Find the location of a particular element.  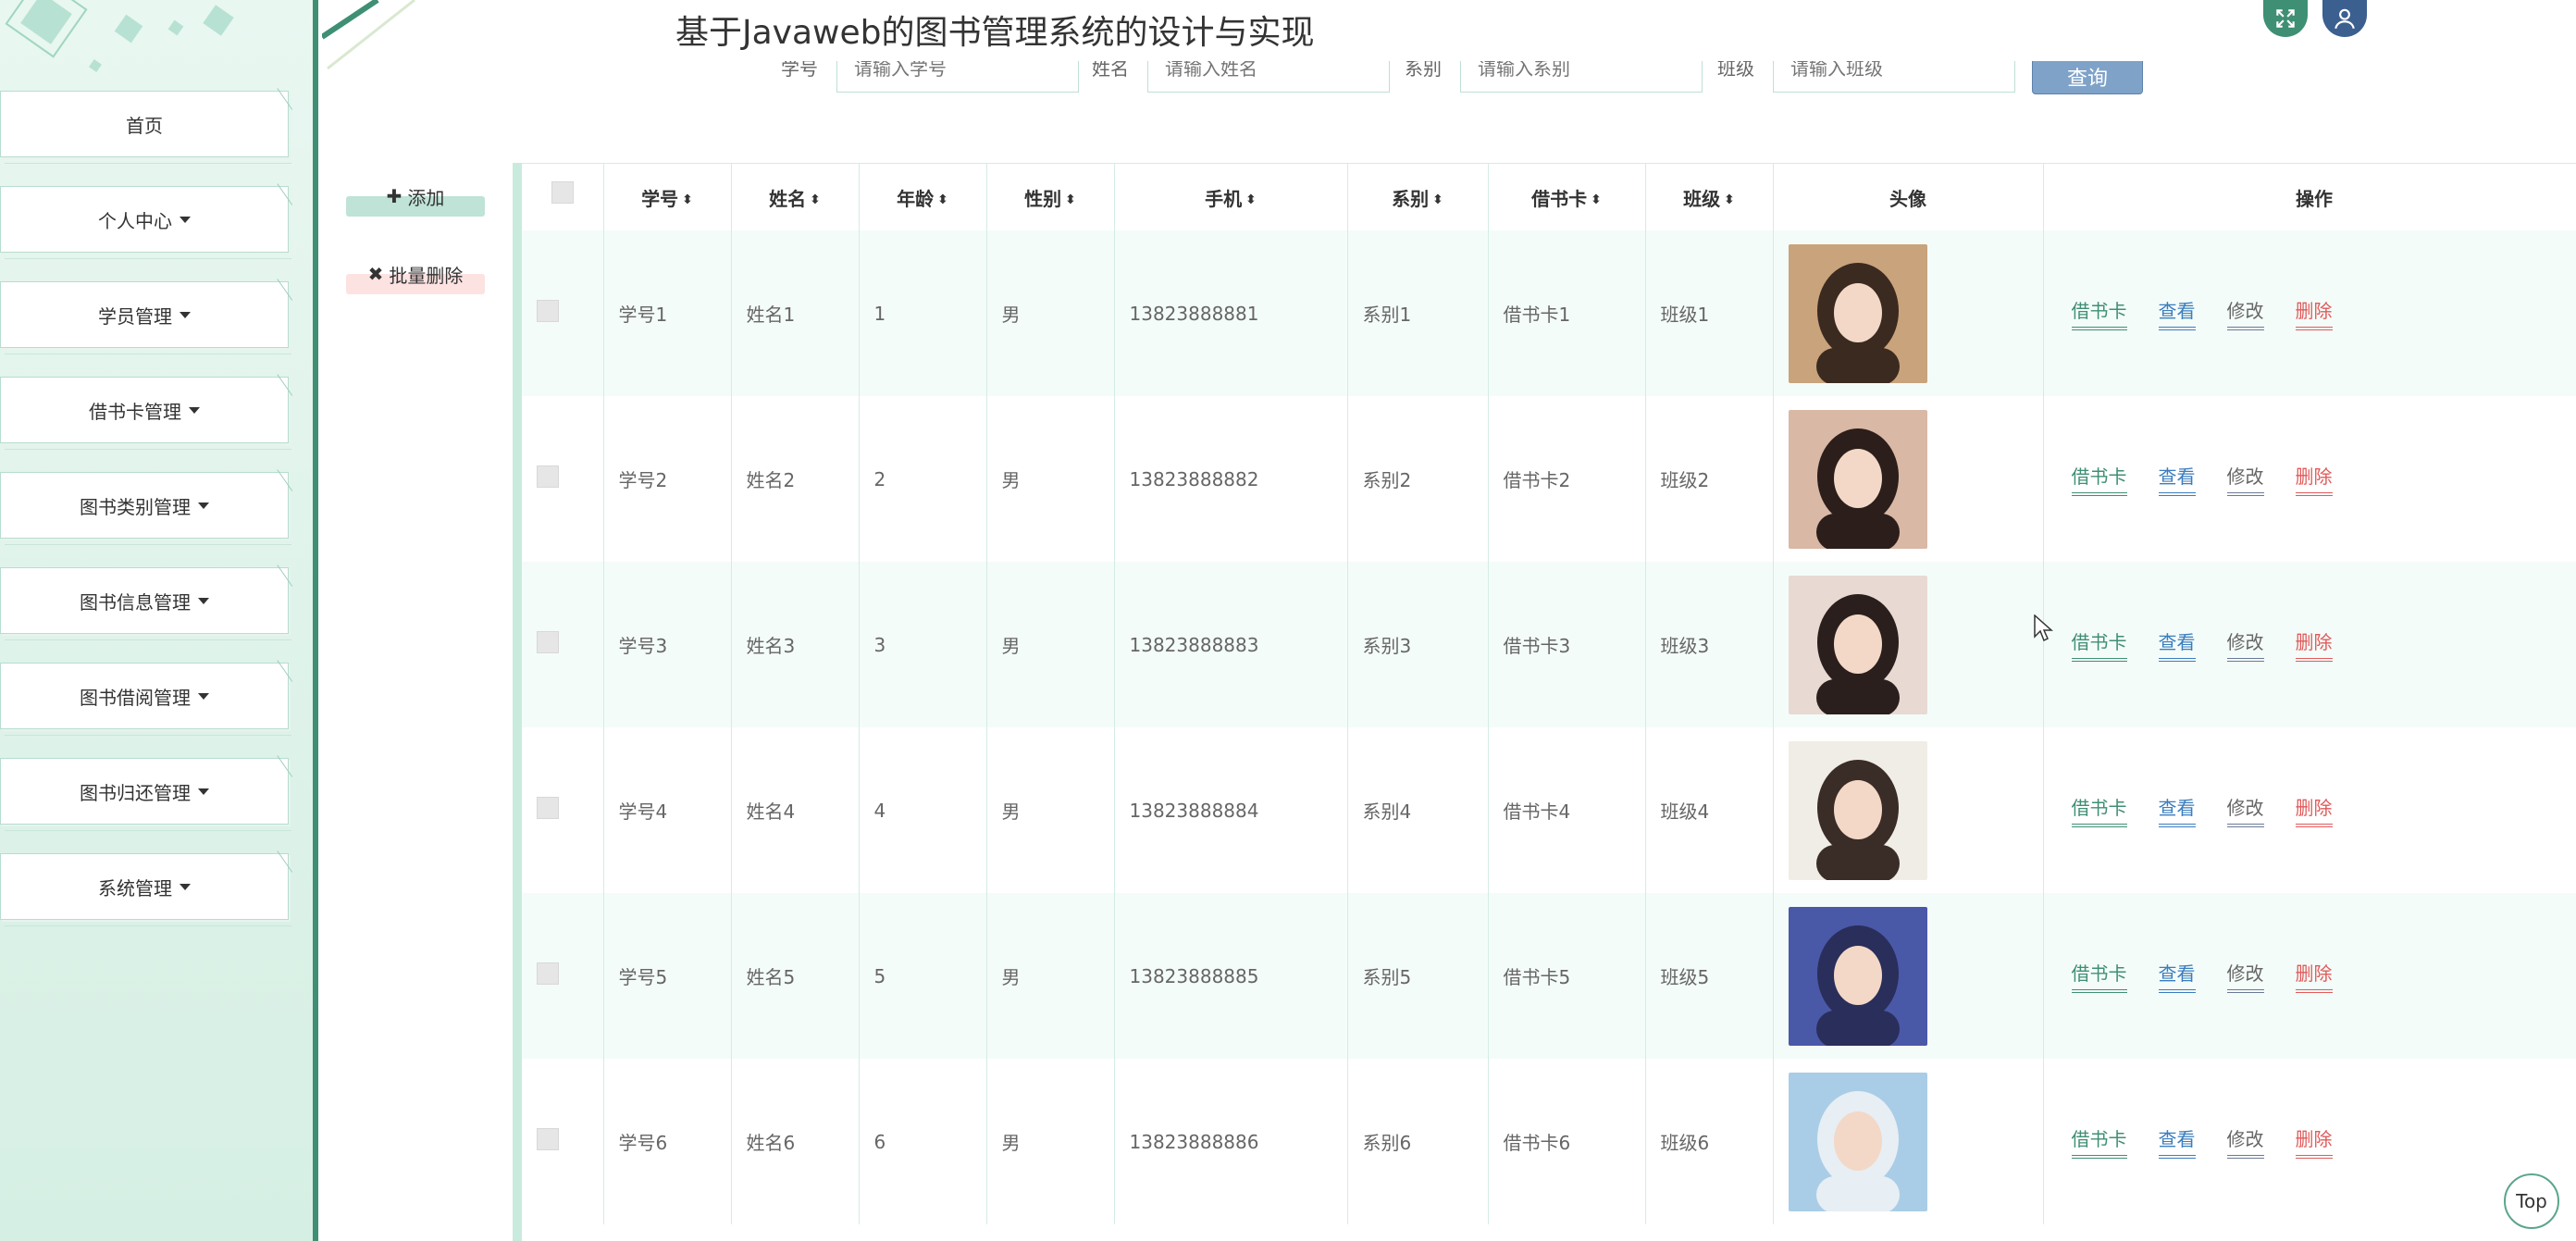

column-header: 借书卡 ⬍ is located at coordinates (1567, 197).